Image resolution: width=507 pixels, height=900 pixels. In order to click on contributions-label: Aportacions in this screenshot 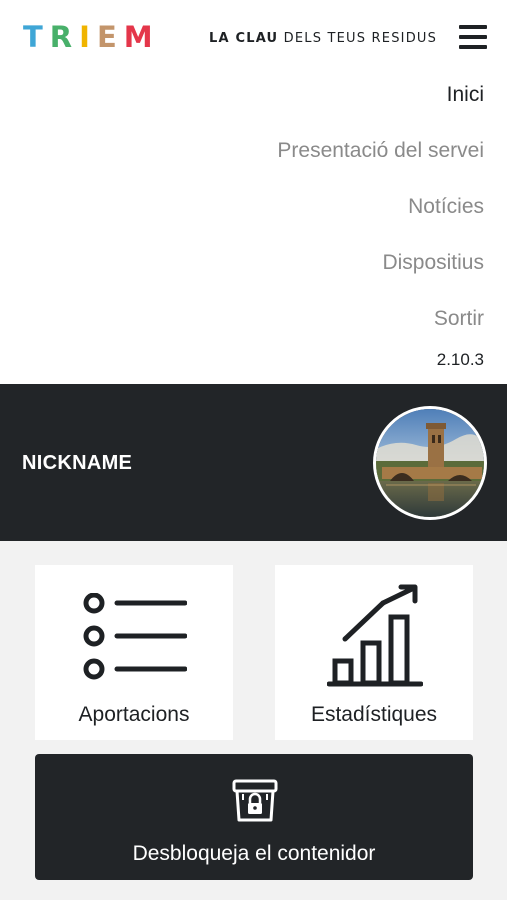, I will do `click(134, 714)`.